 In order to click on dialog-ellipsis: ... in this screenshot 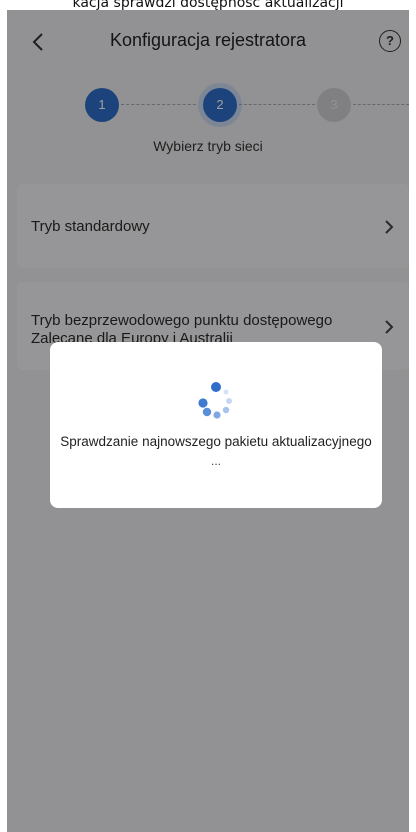, I will do `click(215, 461)`.